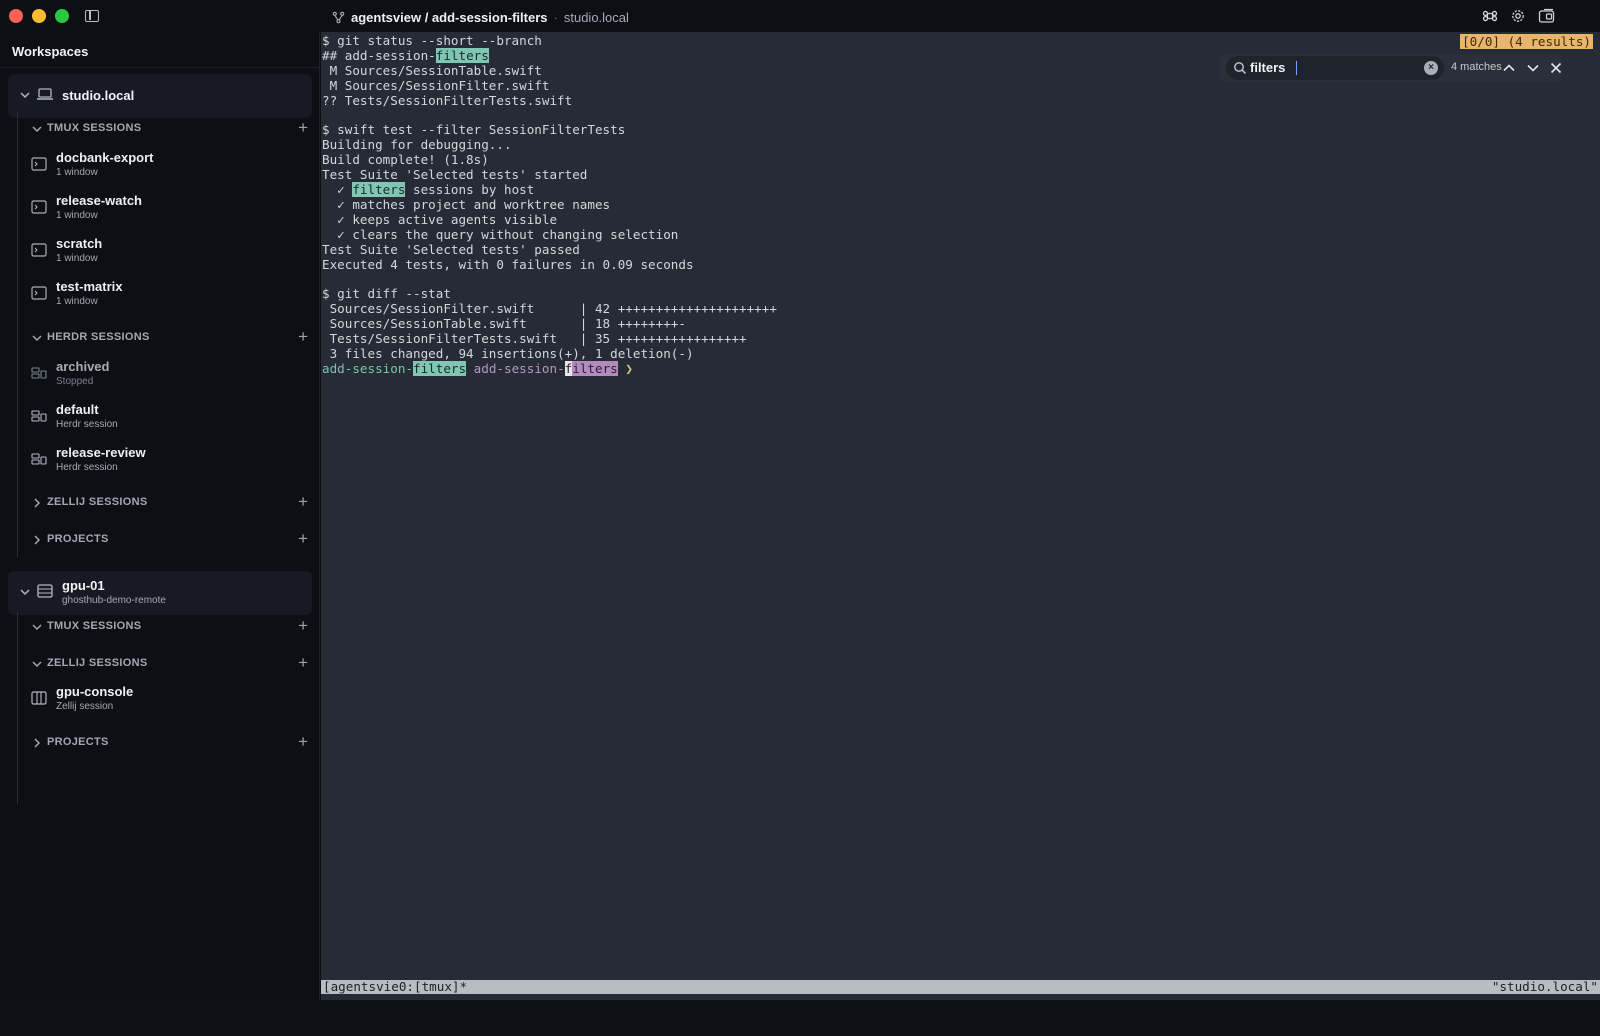 The width and height of the screenshot is (1600, 1036). What do you see at coordinates (1509, 68) in the screenshot?
I see `chevron-up-icon` at bounding box center [1509, 68].